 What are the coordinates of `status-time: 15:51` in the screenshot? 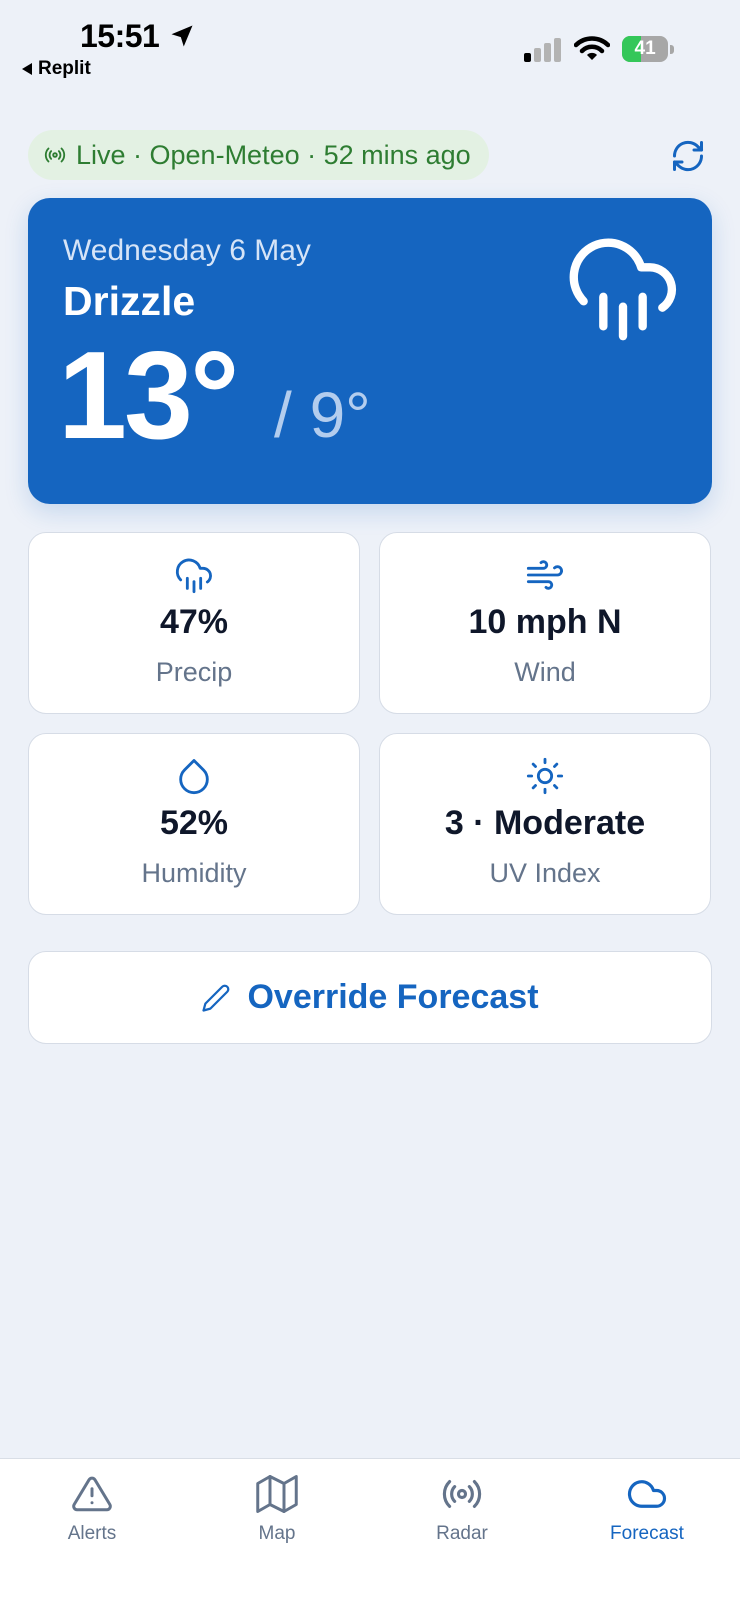 It's located at (120, 36).